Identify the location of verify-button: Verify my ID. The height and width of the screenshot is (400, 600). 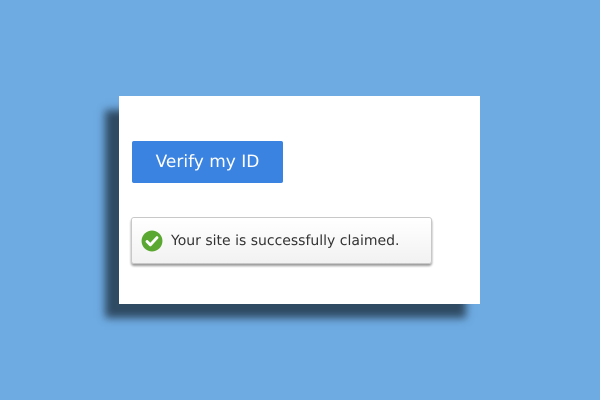
(207, 162).